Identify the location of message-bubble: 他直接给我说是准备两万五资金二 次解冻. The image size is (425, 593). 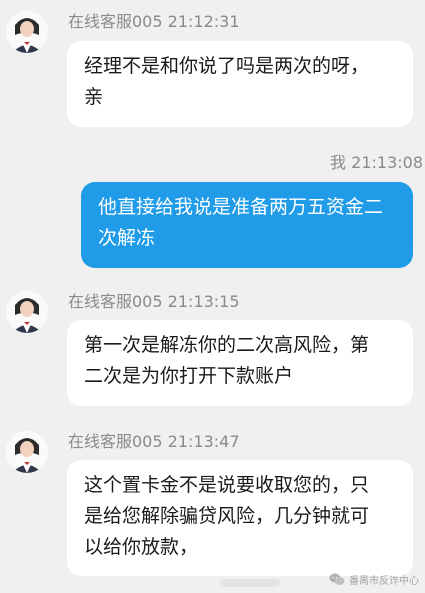
(247, 225).